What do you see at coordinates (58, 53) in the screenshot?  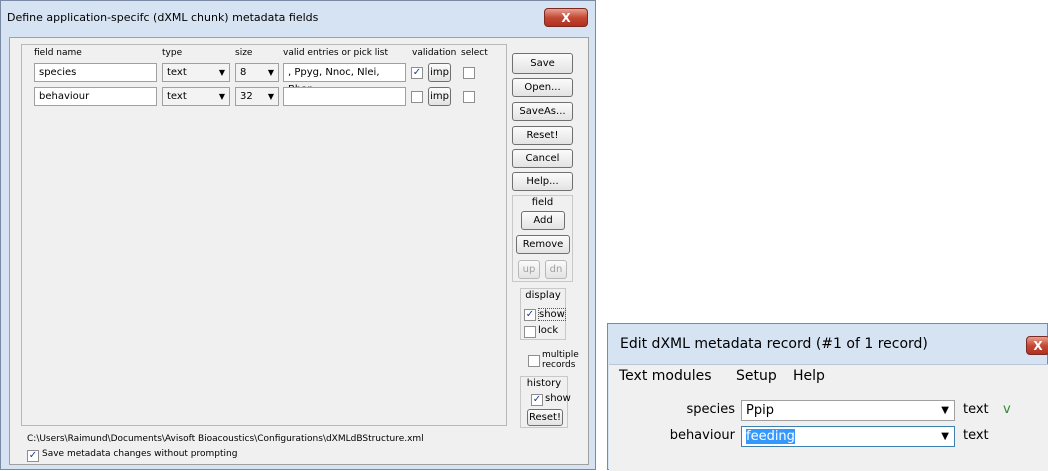 I see `header-field-name: field name` at bounding box center [58, 53].